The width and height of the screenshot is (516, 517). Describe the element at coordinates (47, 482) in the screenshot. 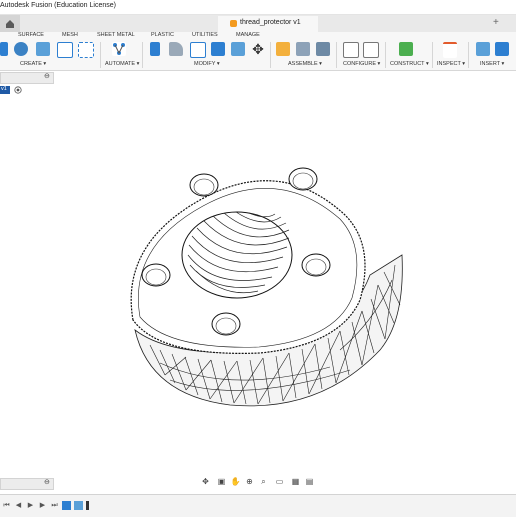

I see `comments-collapse-icon: ⊖` at that location.